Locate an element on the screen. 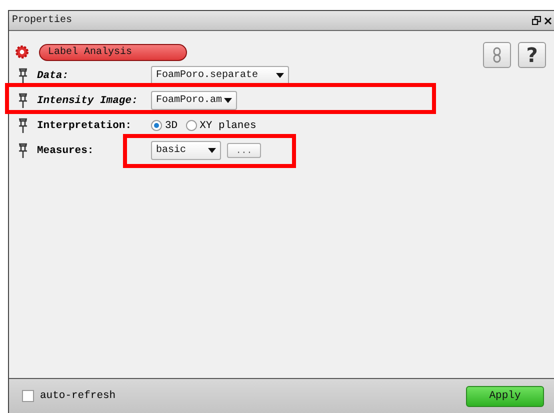  link-button is located at coordinates (497, 55).